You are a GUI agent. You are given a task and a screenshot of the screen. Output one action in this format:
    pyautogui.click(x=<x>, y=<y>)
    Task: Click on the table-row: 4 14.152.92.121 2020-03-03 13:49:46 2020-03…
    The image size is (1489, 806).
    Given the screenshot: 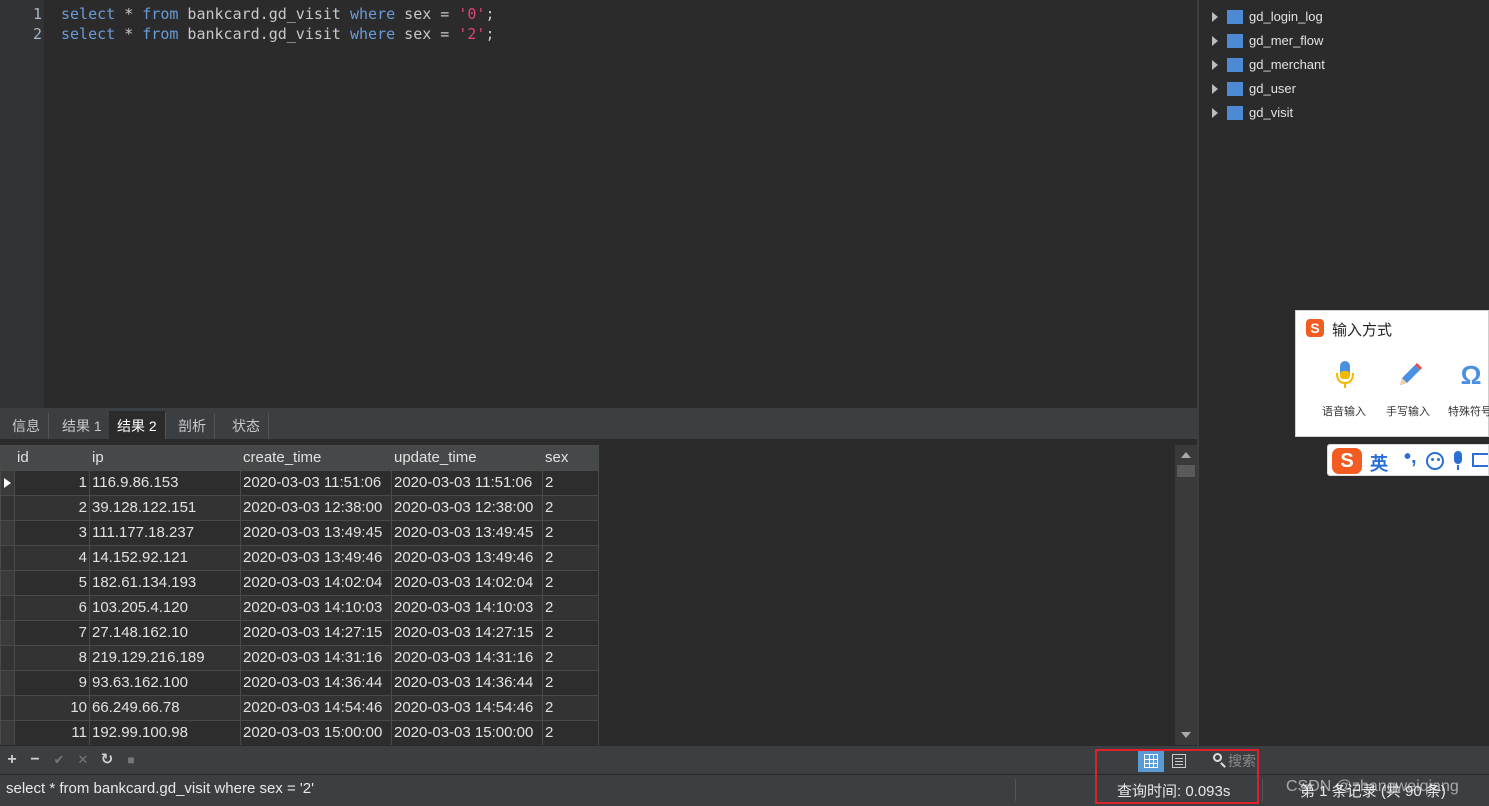 What is the action you would take?
    pyautogui.click(x=299, y=558)
    